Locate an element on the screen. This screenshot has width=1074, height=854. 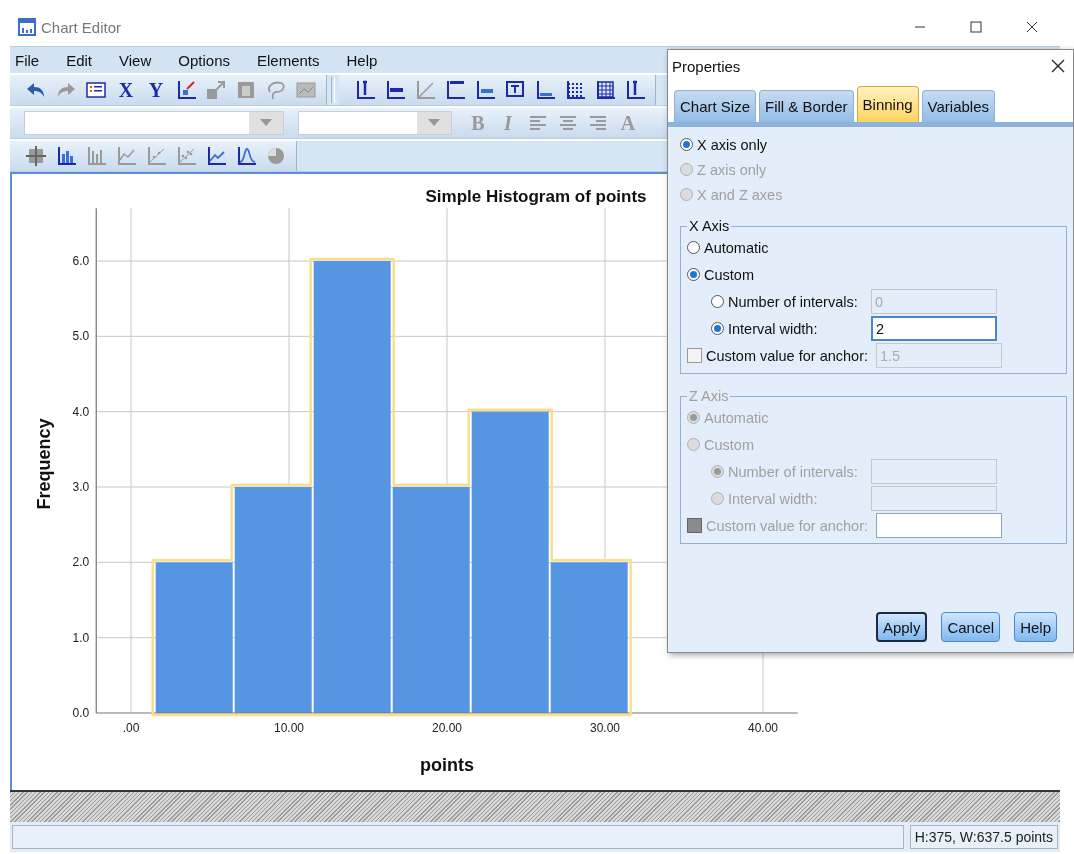
y-axis-button: Y is located at coordinates (156, 90).